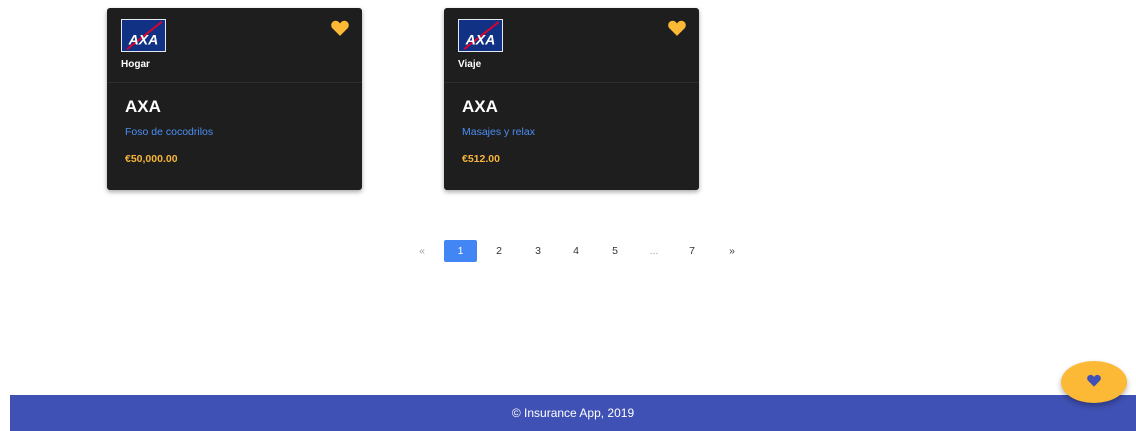  I want to click on card-header: AXA Viaje, so click(571, 45).